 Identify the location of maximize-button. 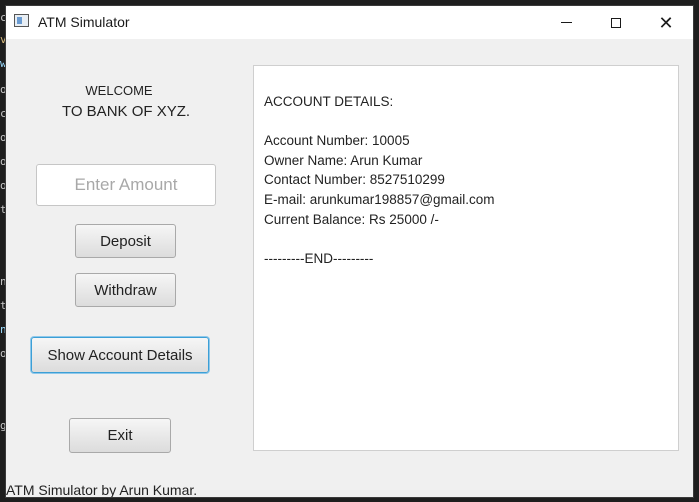
(616, 22).